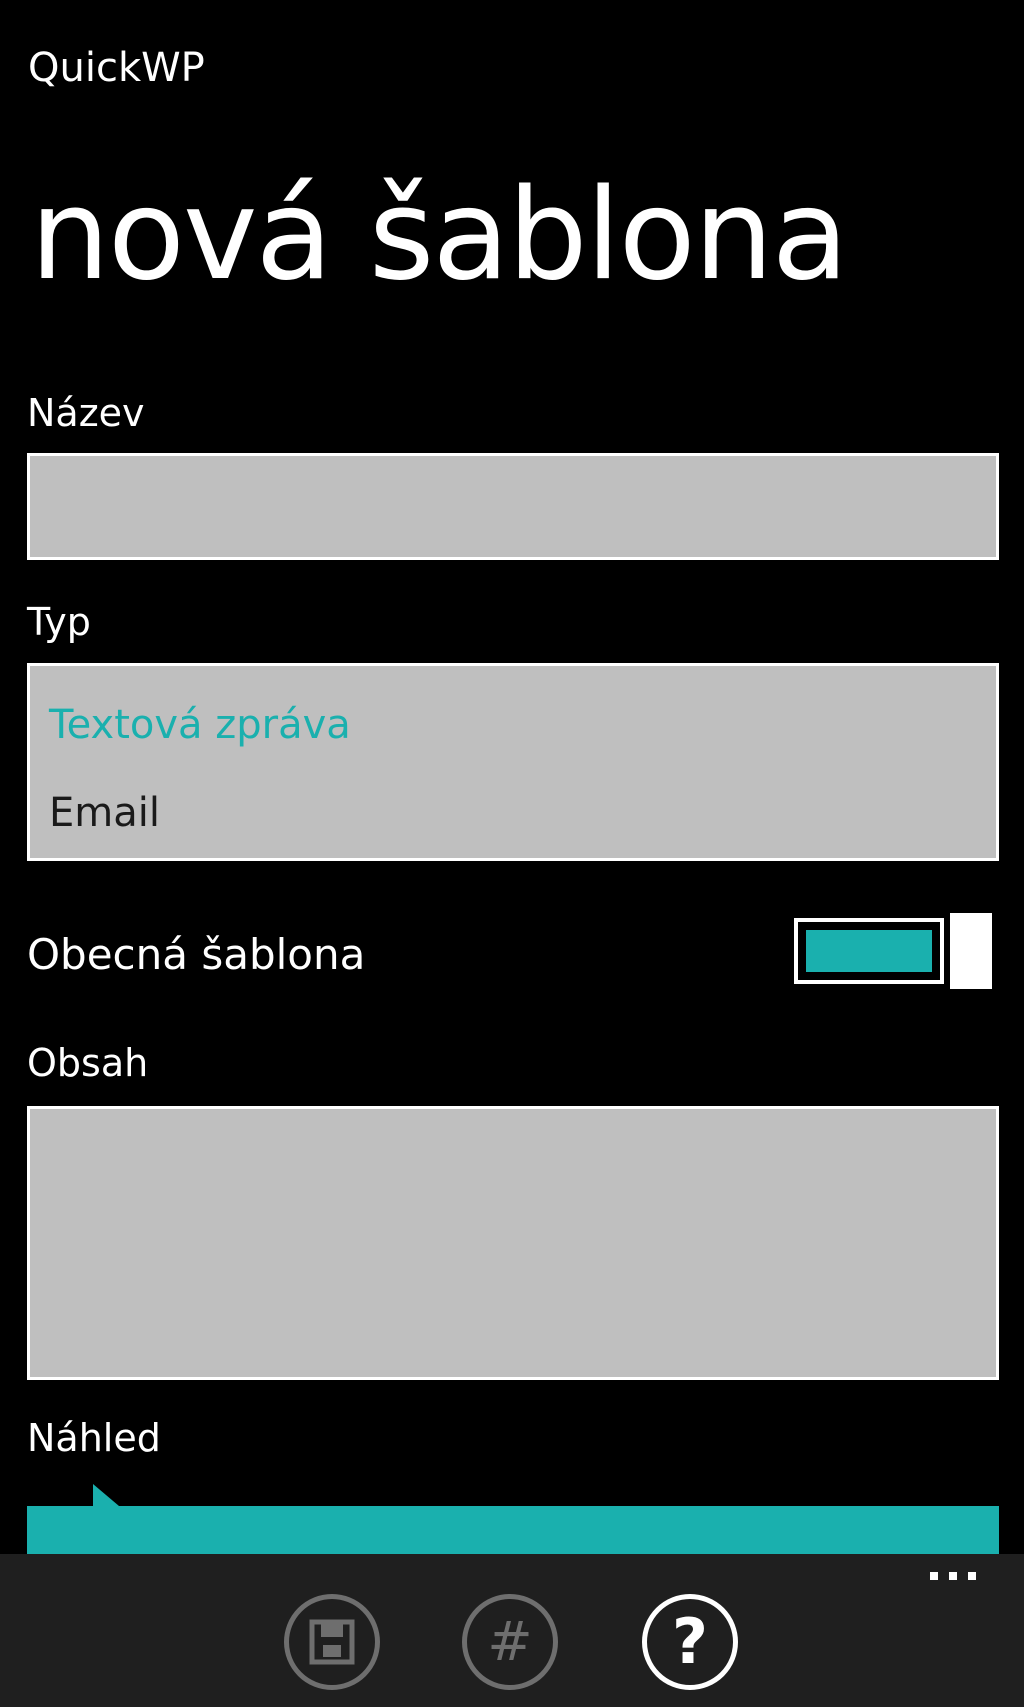 The height and width of the screenshot is (1707, 1024). What do you see at coordinates (971, 951) in the screenshot?
I see `toggle-thumb` at bounding box center [971, 951].